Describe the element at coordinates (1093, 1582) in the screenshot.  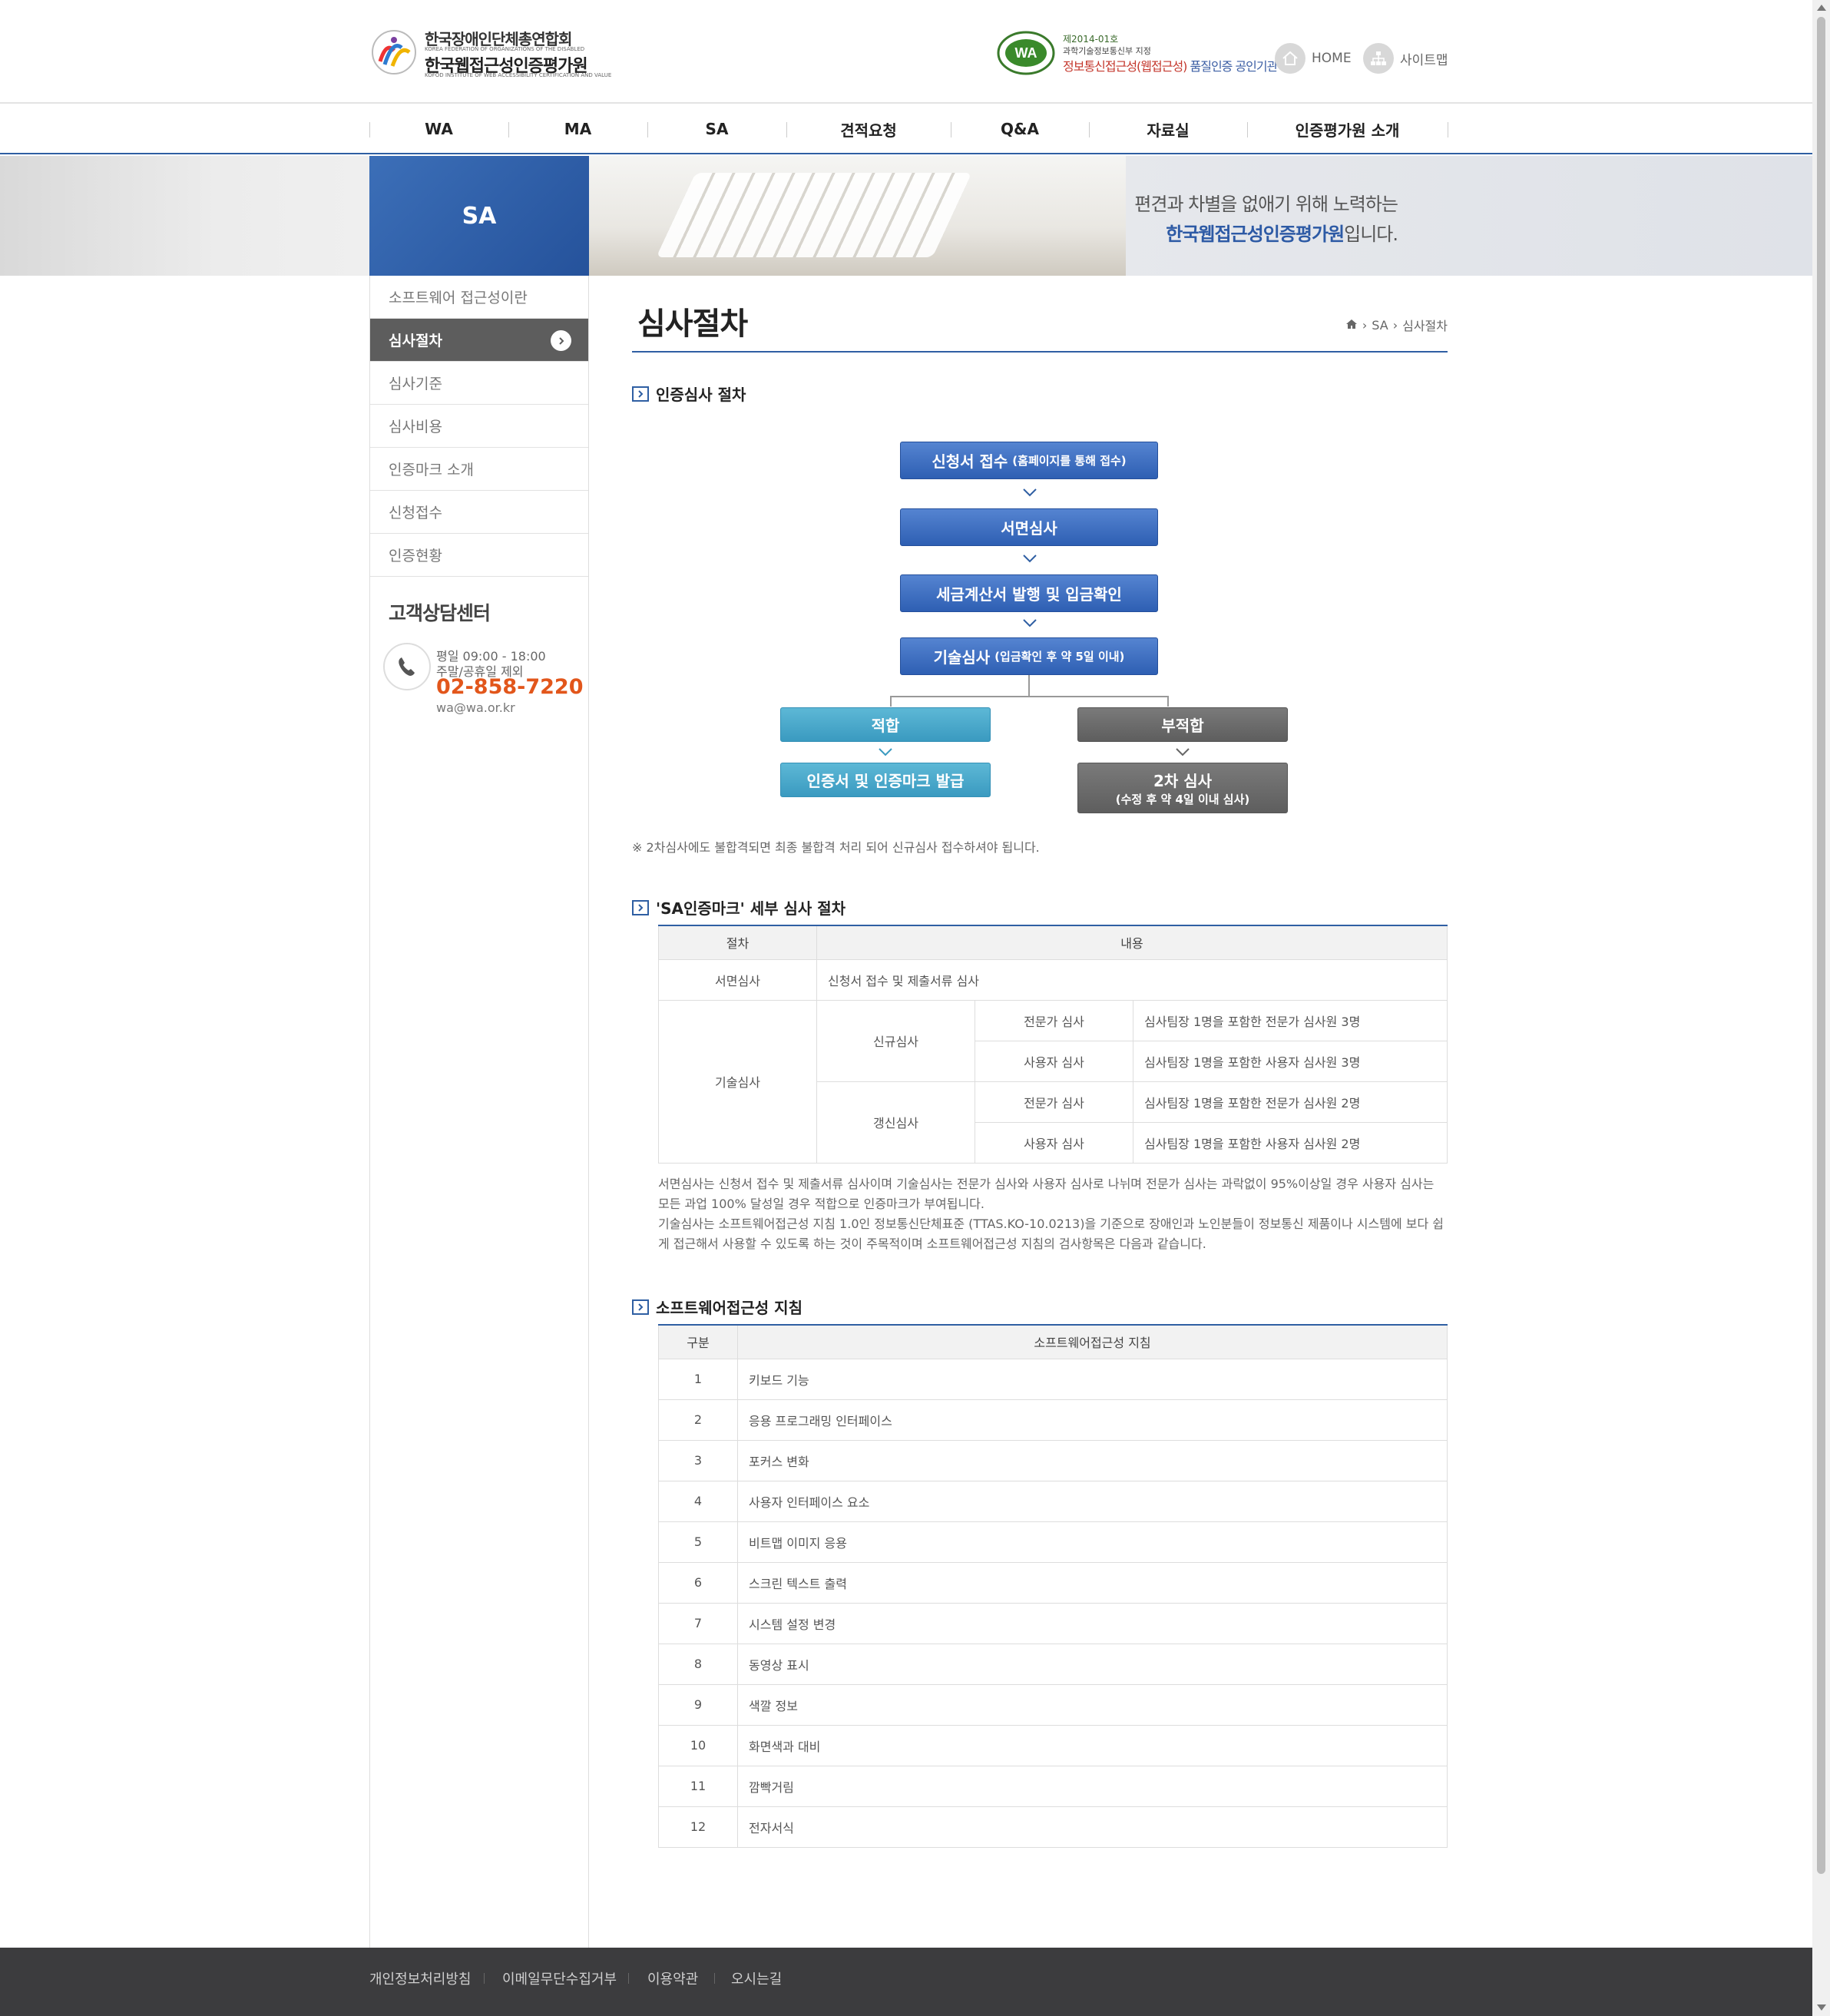
I see `table-cell: 스크린 텍스트 출력` at that location.